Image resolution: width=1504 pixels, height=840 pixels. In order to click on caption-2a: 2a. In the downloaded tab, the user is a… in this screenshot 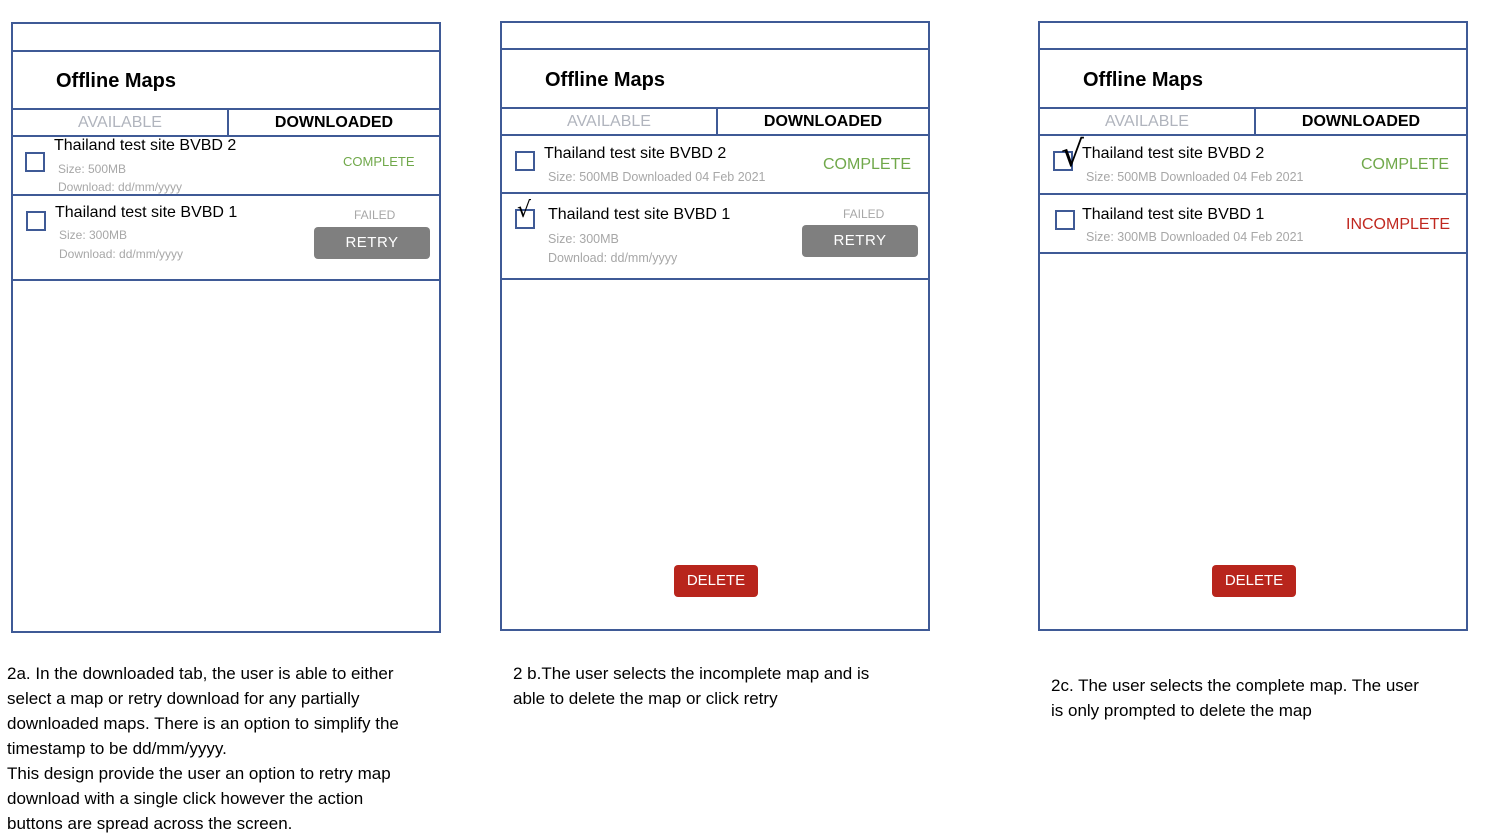, I will do `click(203, 748)`.